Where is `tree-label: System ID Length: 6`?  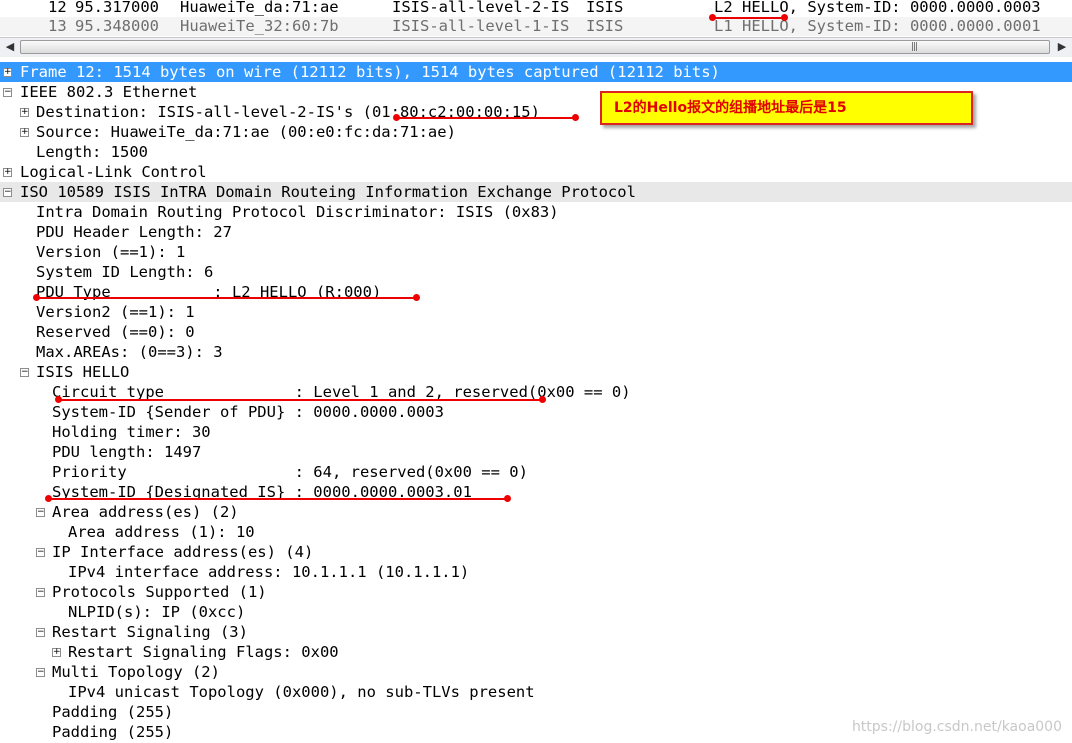
tree-label: System ID Length: 6 is located at coordinates (125, 272).